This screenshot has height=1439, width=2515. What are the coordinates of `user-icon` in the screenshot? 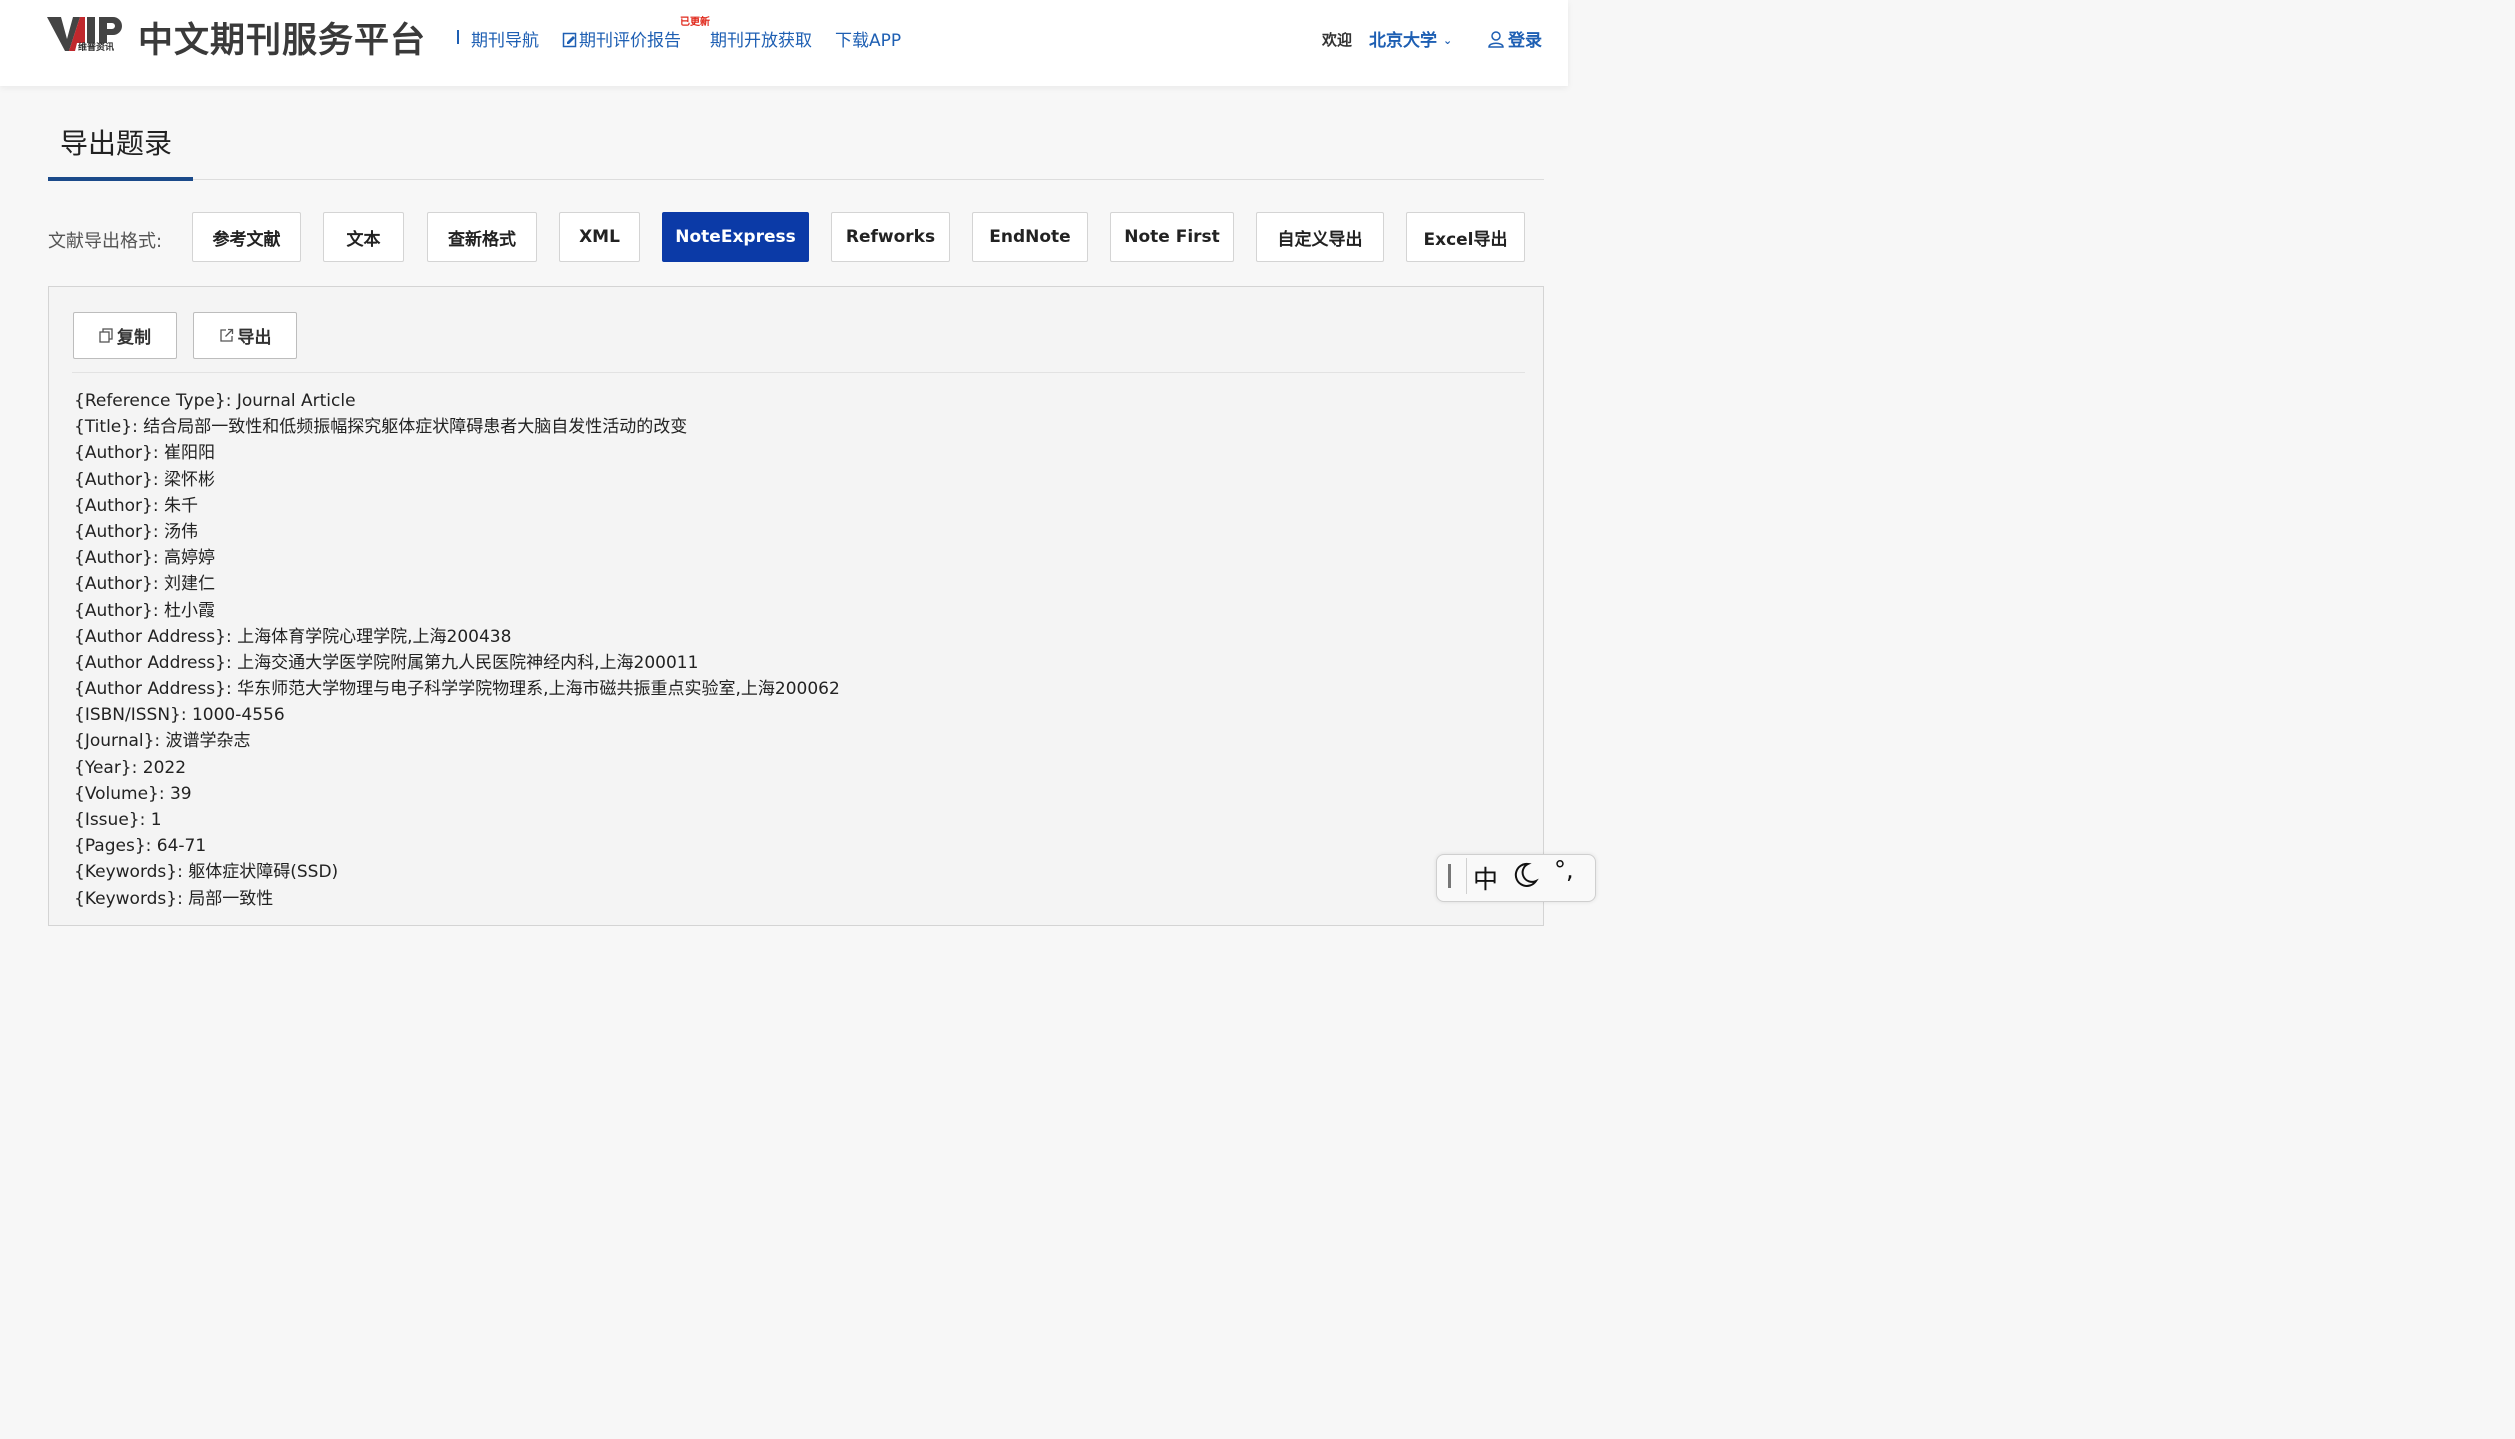 It's located at (1496, 39).